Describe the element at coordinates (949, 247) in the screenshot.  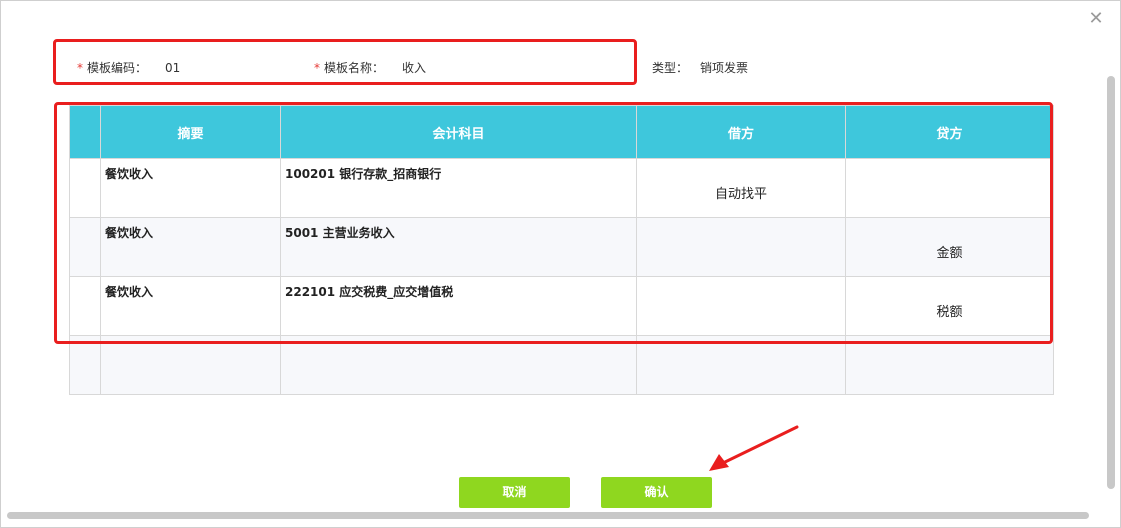
I see `credit-cell: 金额` at that location.